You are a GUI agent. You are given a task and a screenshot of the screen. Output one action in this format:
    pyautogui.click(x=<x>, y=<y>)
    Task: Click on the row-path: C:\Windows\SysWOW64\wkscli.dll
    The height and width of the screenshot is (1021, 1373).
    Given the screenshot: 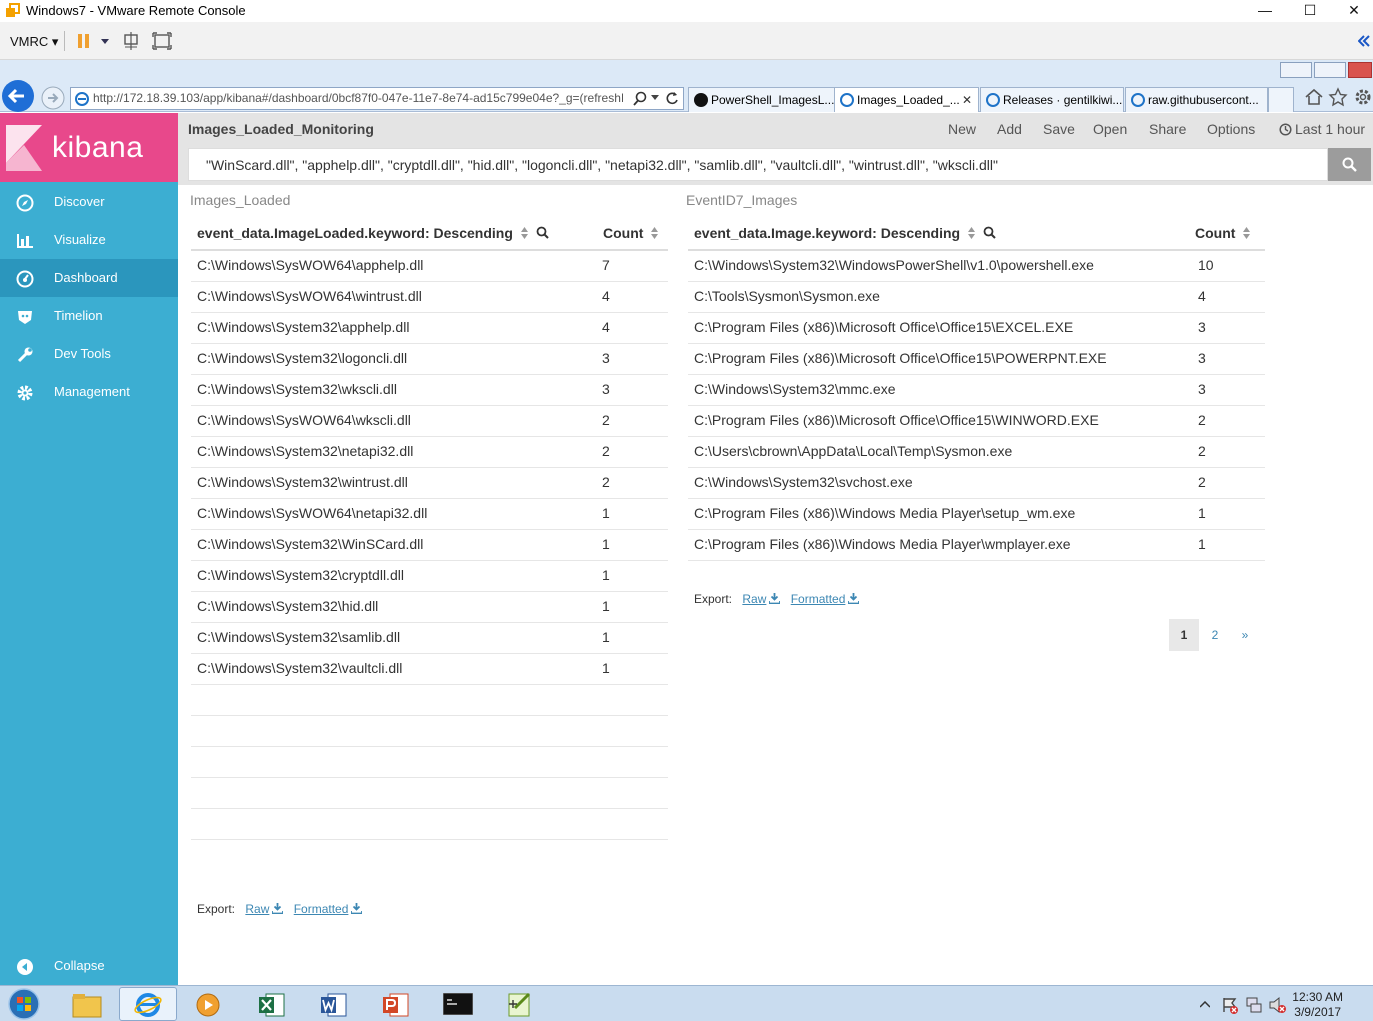 What is the action you would take?
    pyautogui.click(x=304, y=420)
    